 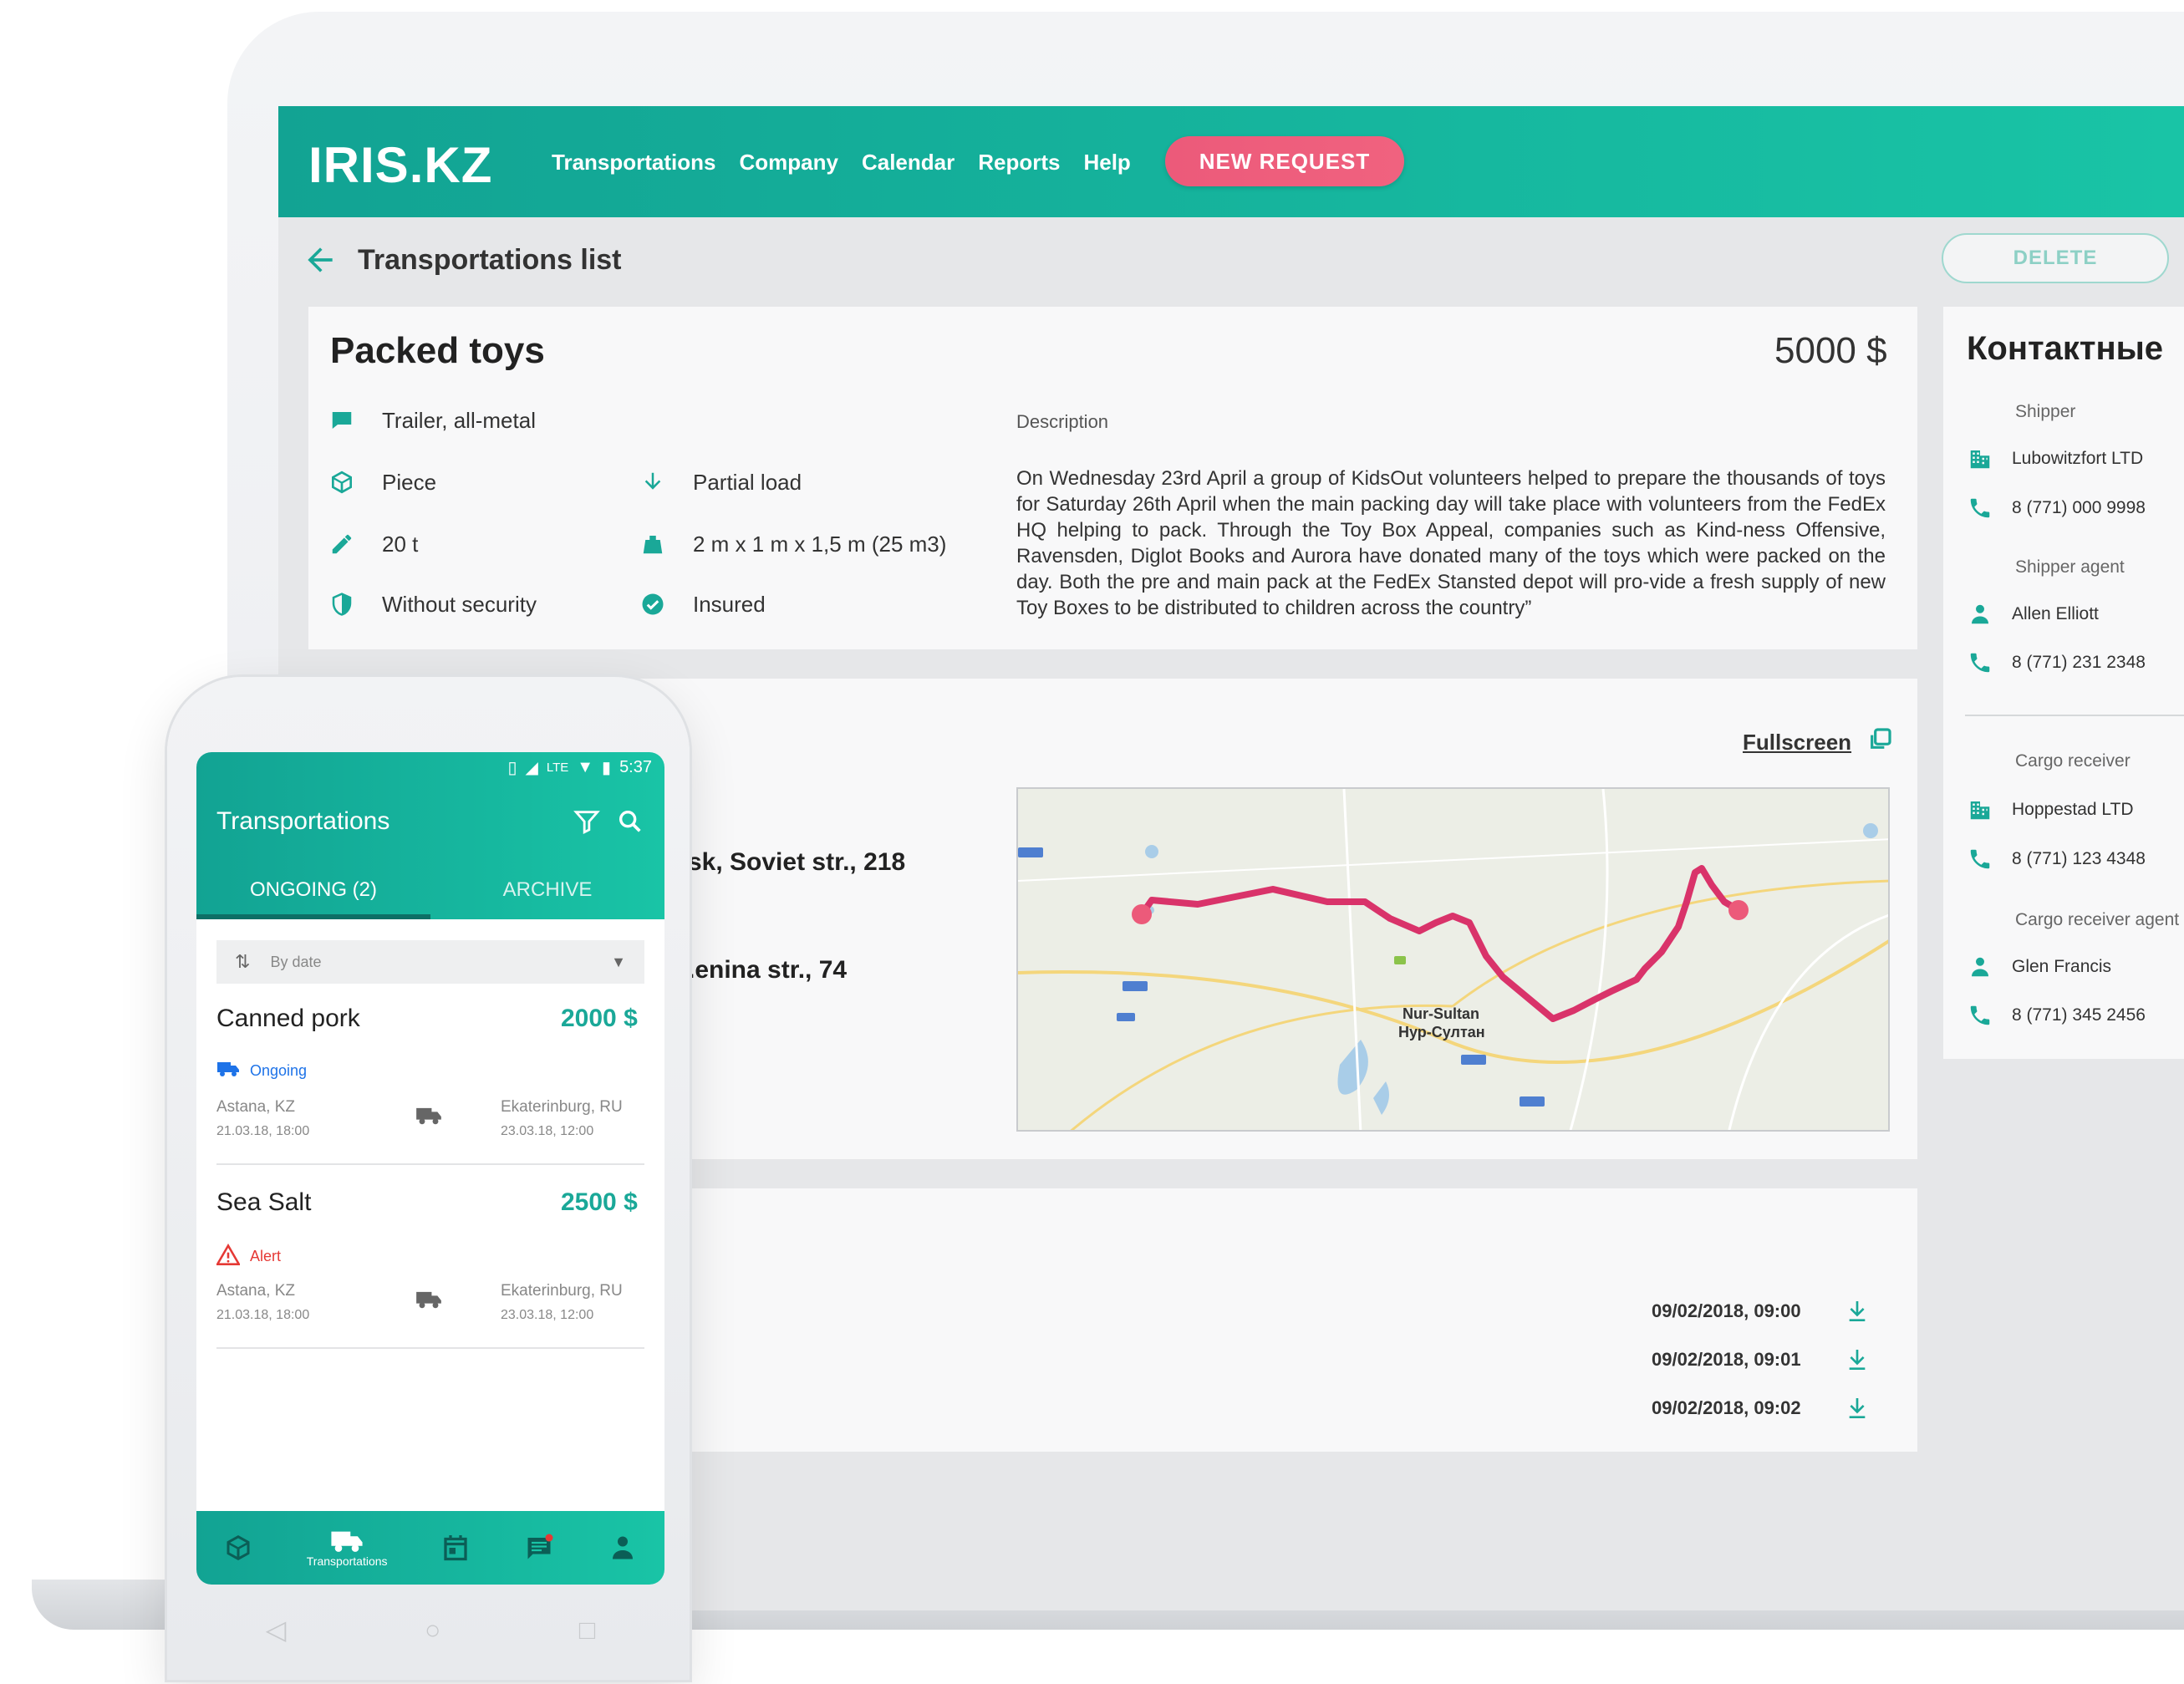 What do you see at coordinates (720, 482) in the screenshot?
I see `prop-load: Partial load` at bounding box center [720, 482].